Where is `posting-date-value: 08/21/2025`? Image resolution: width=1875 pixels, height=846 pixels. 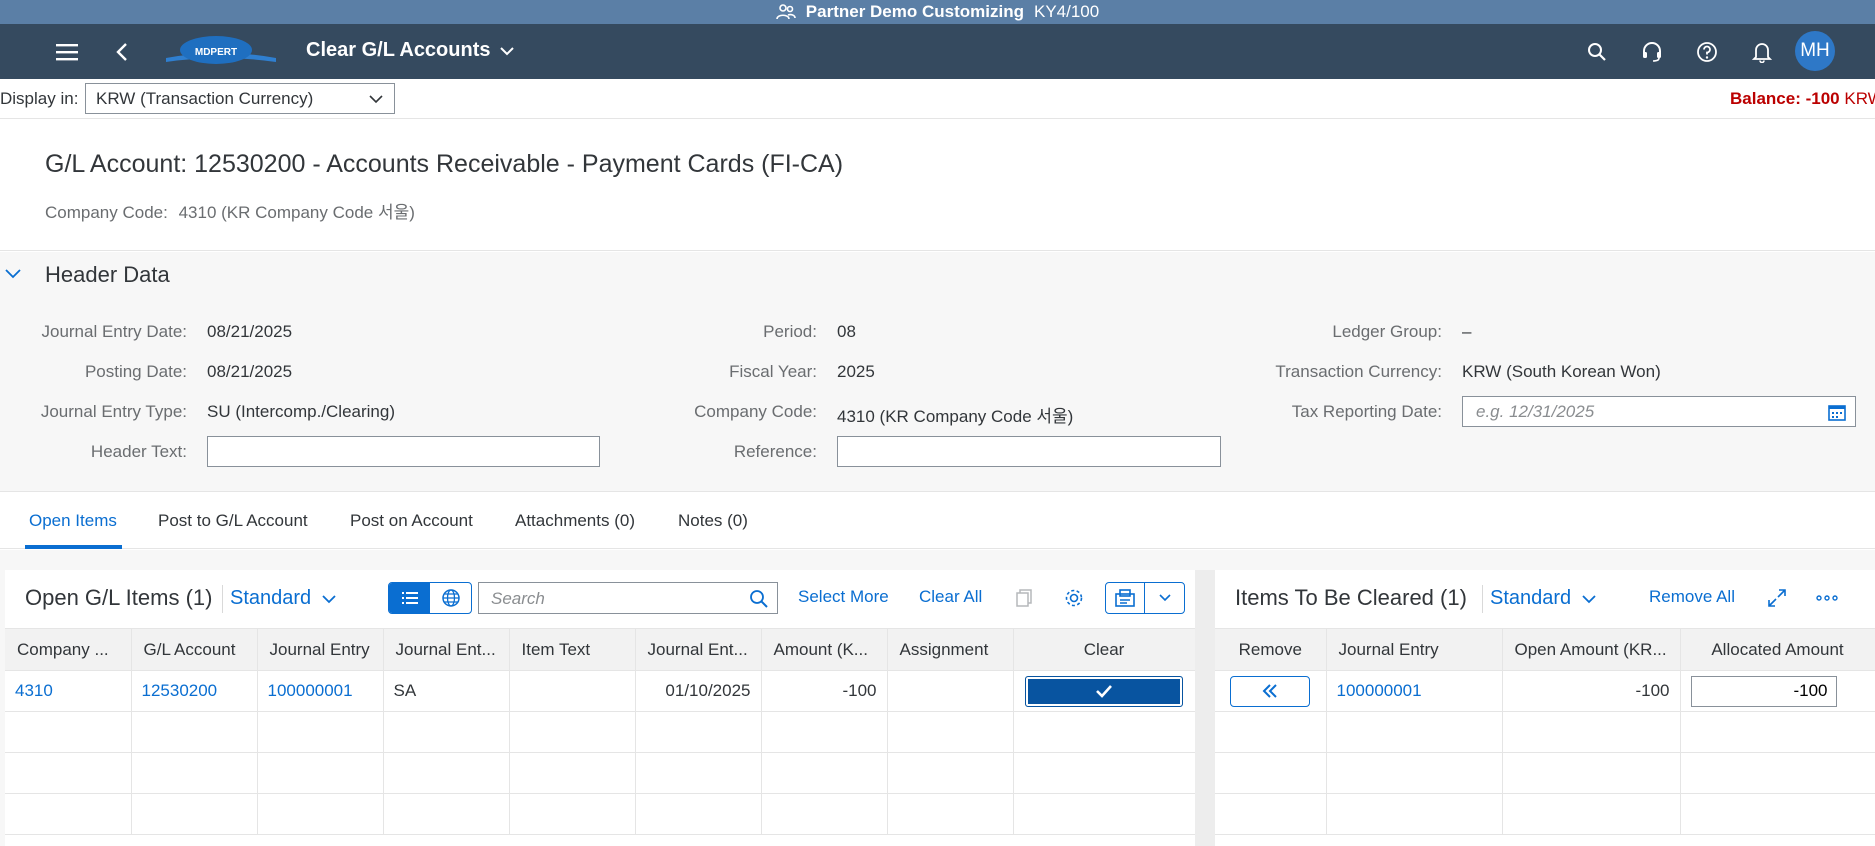 posting-date-value: 08/21/2025 is located at coordinates (250, 371).